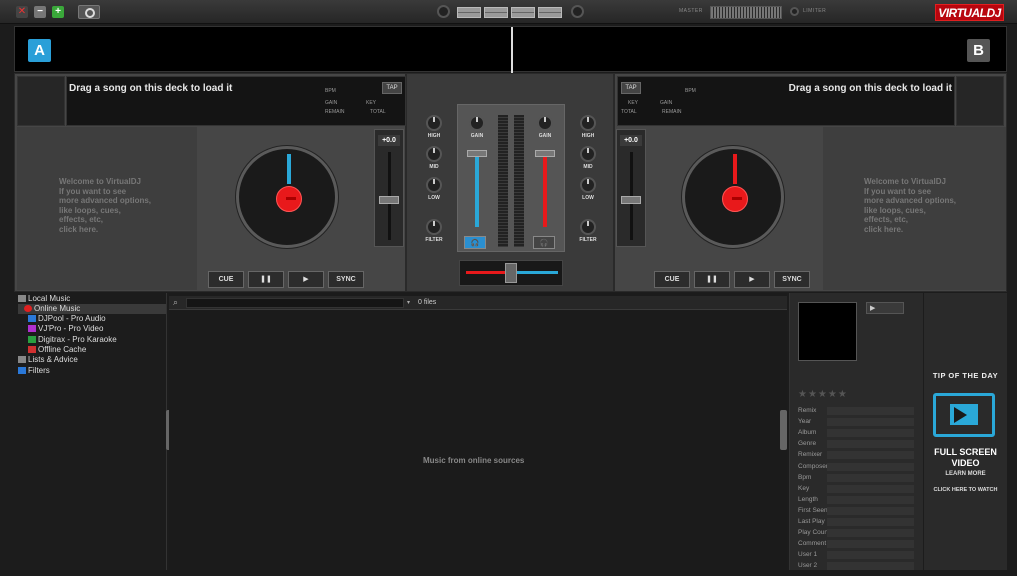 The width and height of the screenshot is (1017, 576). I want to click on deck-b-jogwheel, so click(733, 197).